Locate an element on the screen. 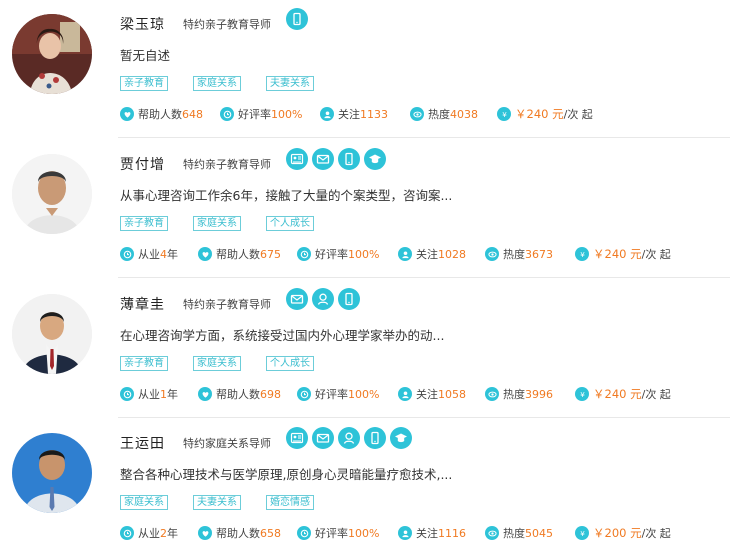  stat-helped: 帮助人数 675 is located at coordinates (239, 254).